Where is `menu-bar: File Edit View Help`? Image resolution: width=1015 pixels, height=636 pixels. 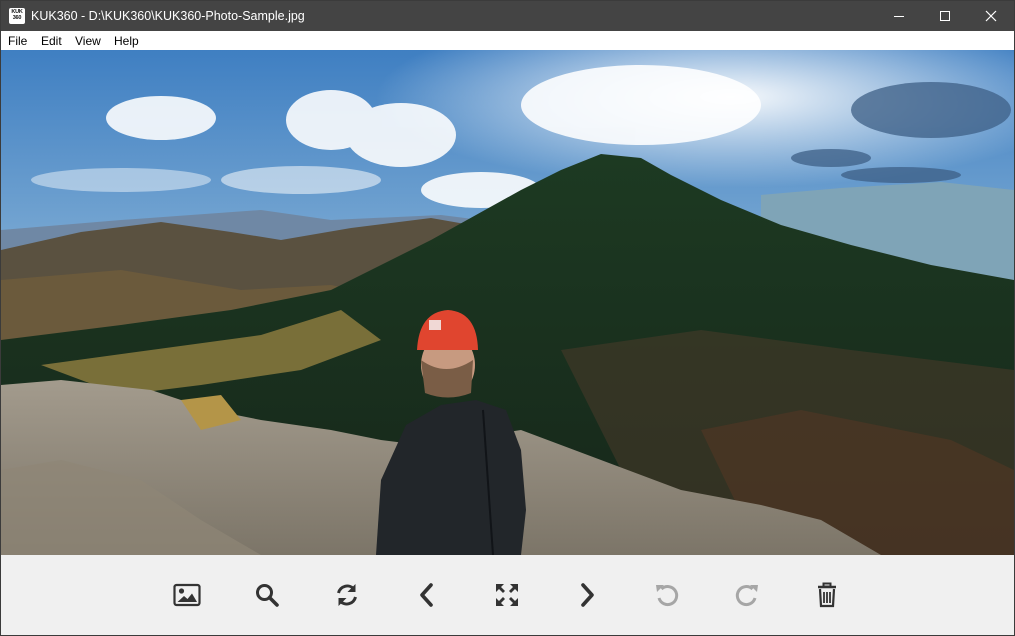
menu-bar: File Edit View Help is located at coordinates (507, 40).